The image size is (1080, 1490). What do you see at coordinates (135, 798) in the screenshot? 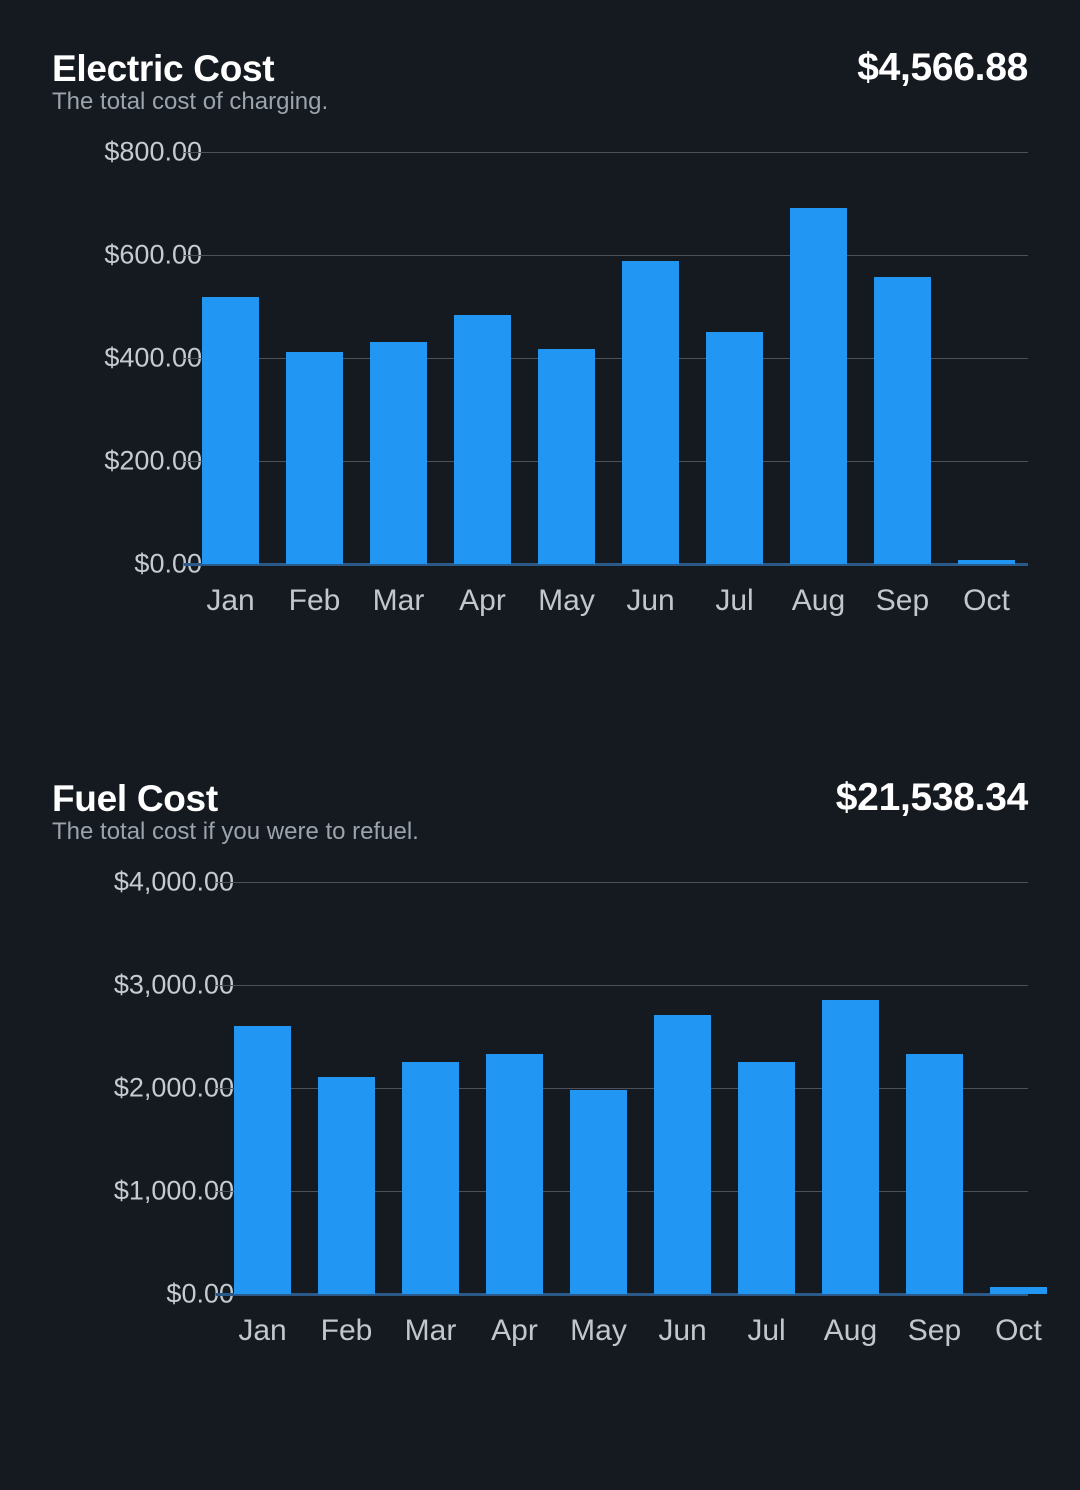
I see `fuel-cost-title: Fuel Cost` at bounding box center [135, 798].